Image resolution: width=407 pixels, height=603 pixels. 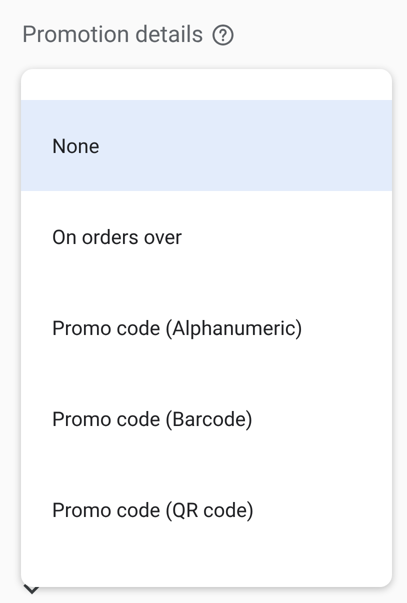 I want to click on menu-item: Promo code (QR code), so click(x=206, y=509).